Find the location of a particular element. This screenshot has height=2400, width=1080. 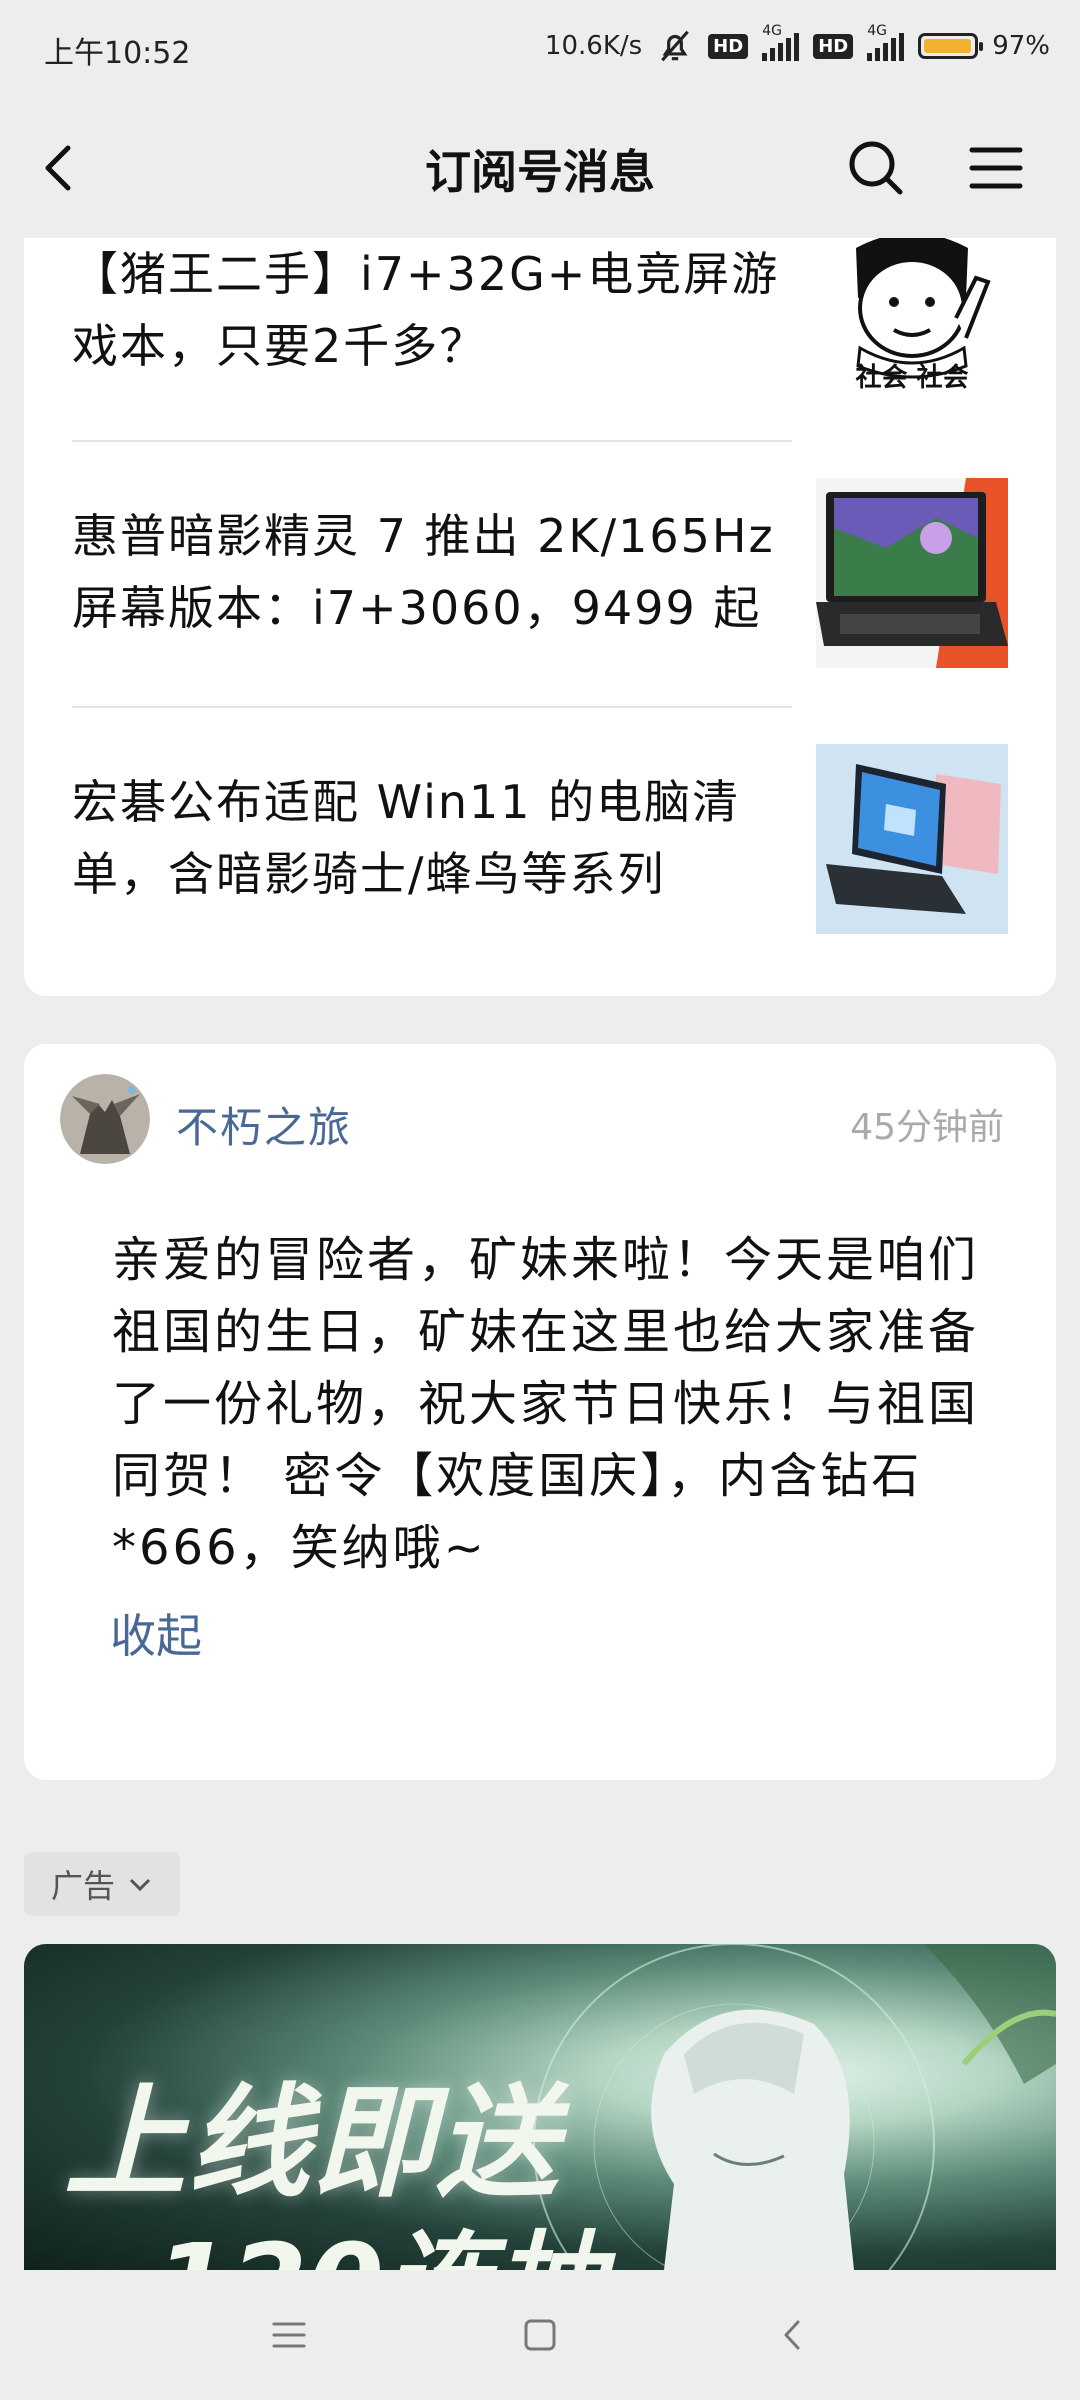

status-bar: 上午10:52 10.6K/s HD 4G HD 4G 97% is located at coordinates (540, 48).